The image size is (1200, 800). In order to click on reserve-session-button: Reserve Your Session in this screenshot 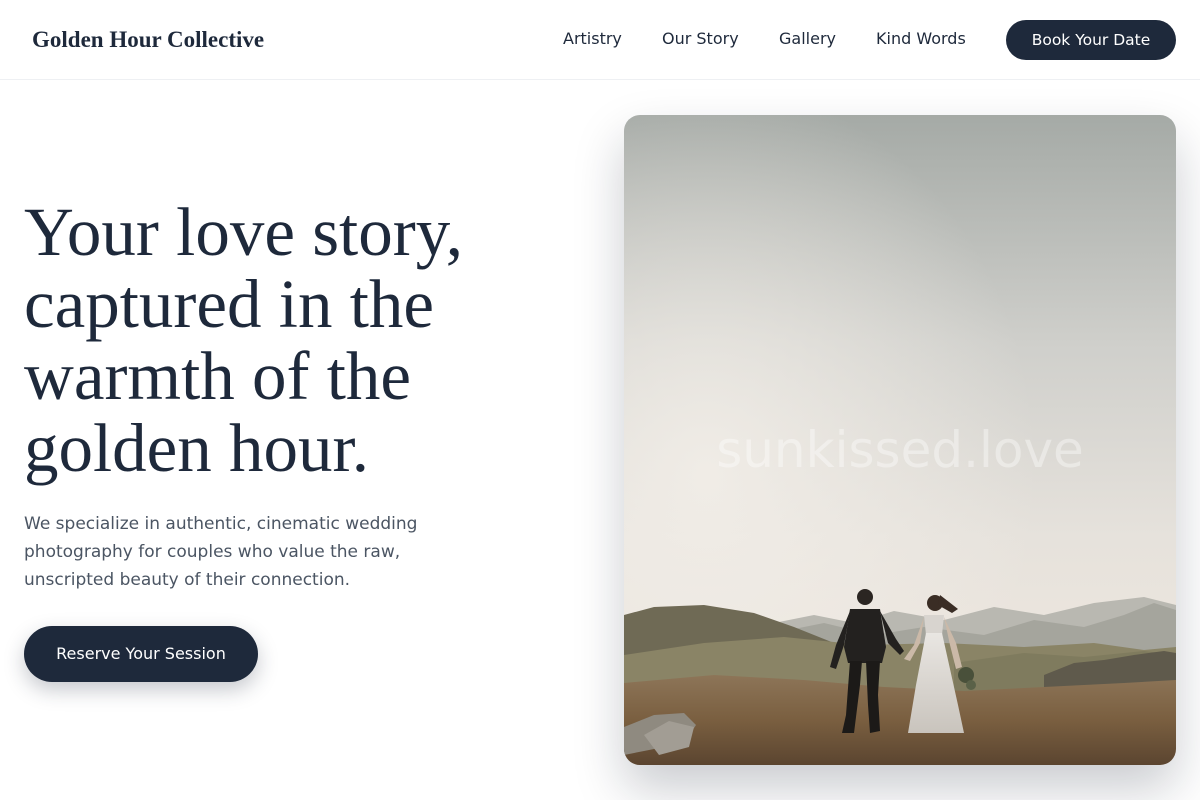, I will do `click(141, 654)`.